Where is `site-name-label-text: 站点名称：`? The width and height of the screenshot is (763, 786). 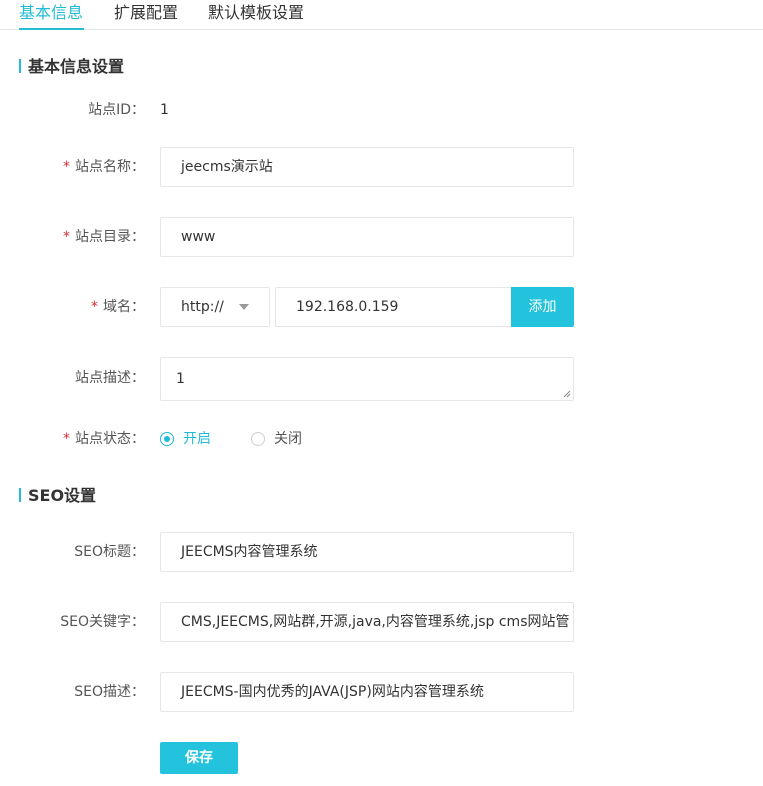 site-name-label-text: 站点名称： is located at coordinates (110, 167).